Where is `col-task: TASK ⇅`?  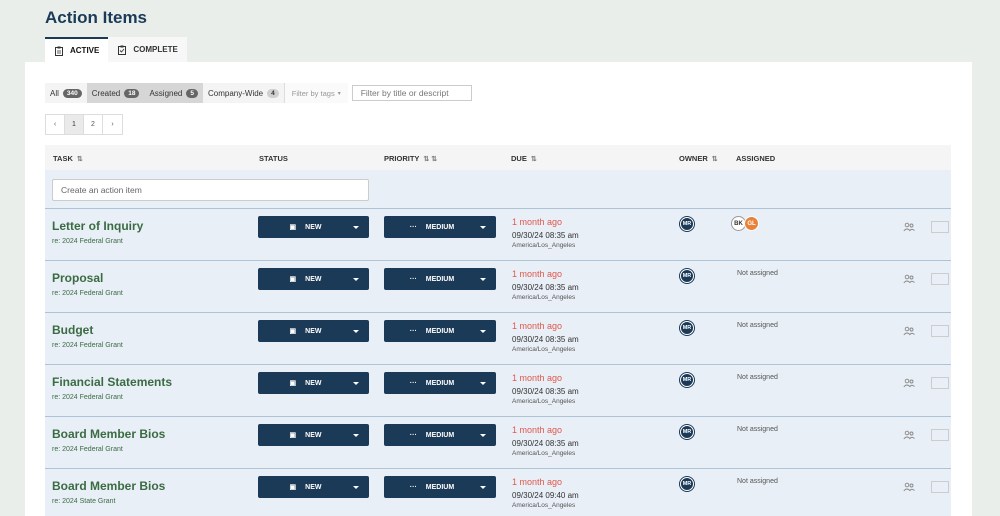
col-task: TASK ⇅ is located at coordinates (68, 158).